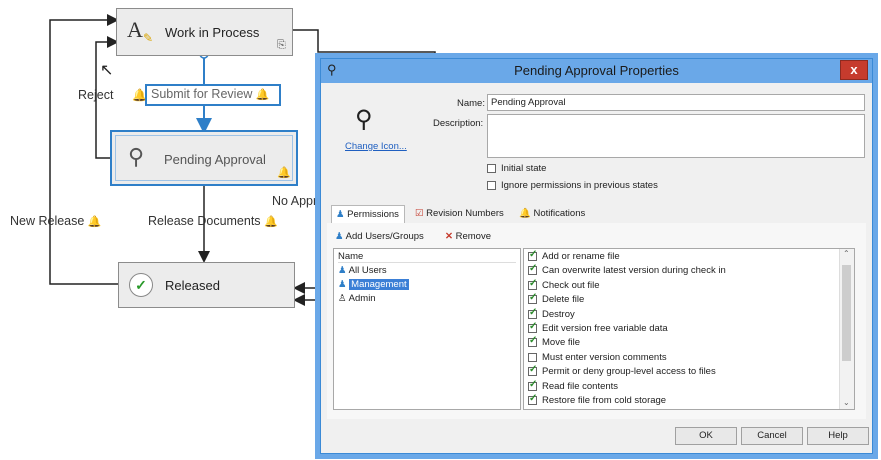 This screenshot has height=460, width=881. Describe the element at coordinates (107, 70) in the screenshot. I see `mouse-cursor-icon: ↖` at that location.